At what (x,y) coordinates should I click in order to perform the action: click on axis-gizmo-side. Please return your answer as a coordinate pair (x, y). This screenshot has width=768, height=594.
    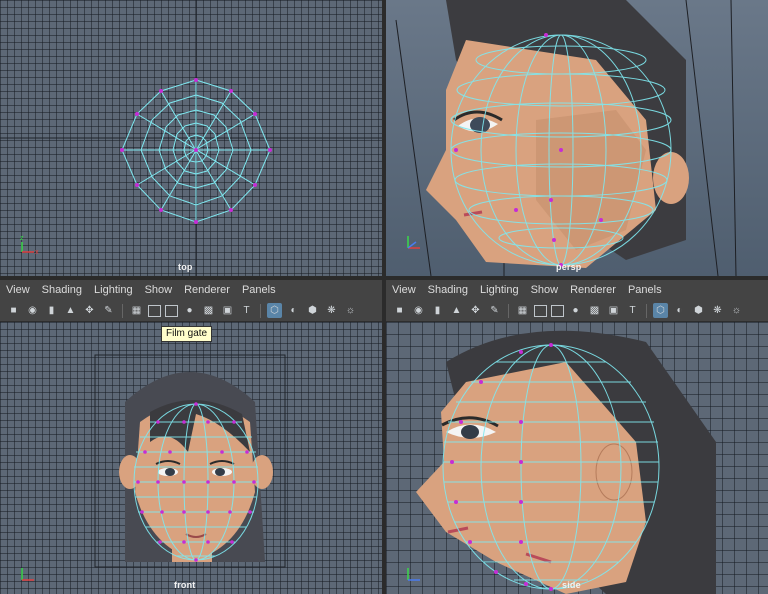
    Looking at the image, I should click on (413, 574).